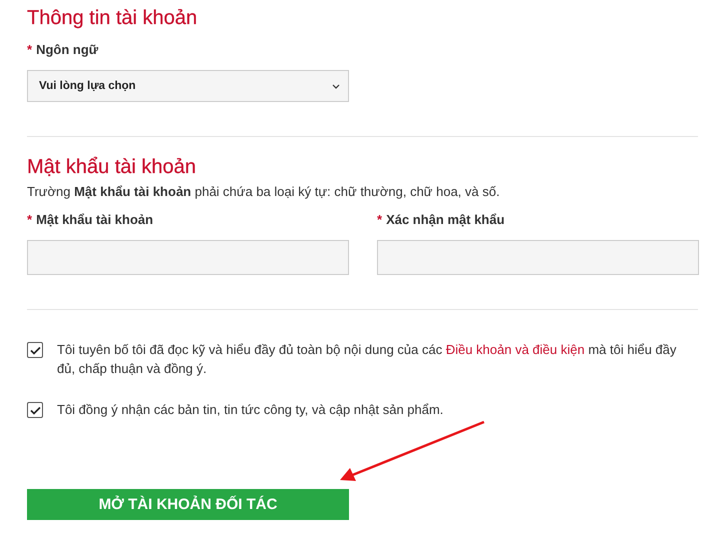  What do you see at coordinates (264, 192) in the screenshot?
I see `password-hint: Trường Mật khẩu tài khoản phải chứa ba loại ký tự: chữ thường, chữ hoa, và số.` at bounding box center [264, 192].